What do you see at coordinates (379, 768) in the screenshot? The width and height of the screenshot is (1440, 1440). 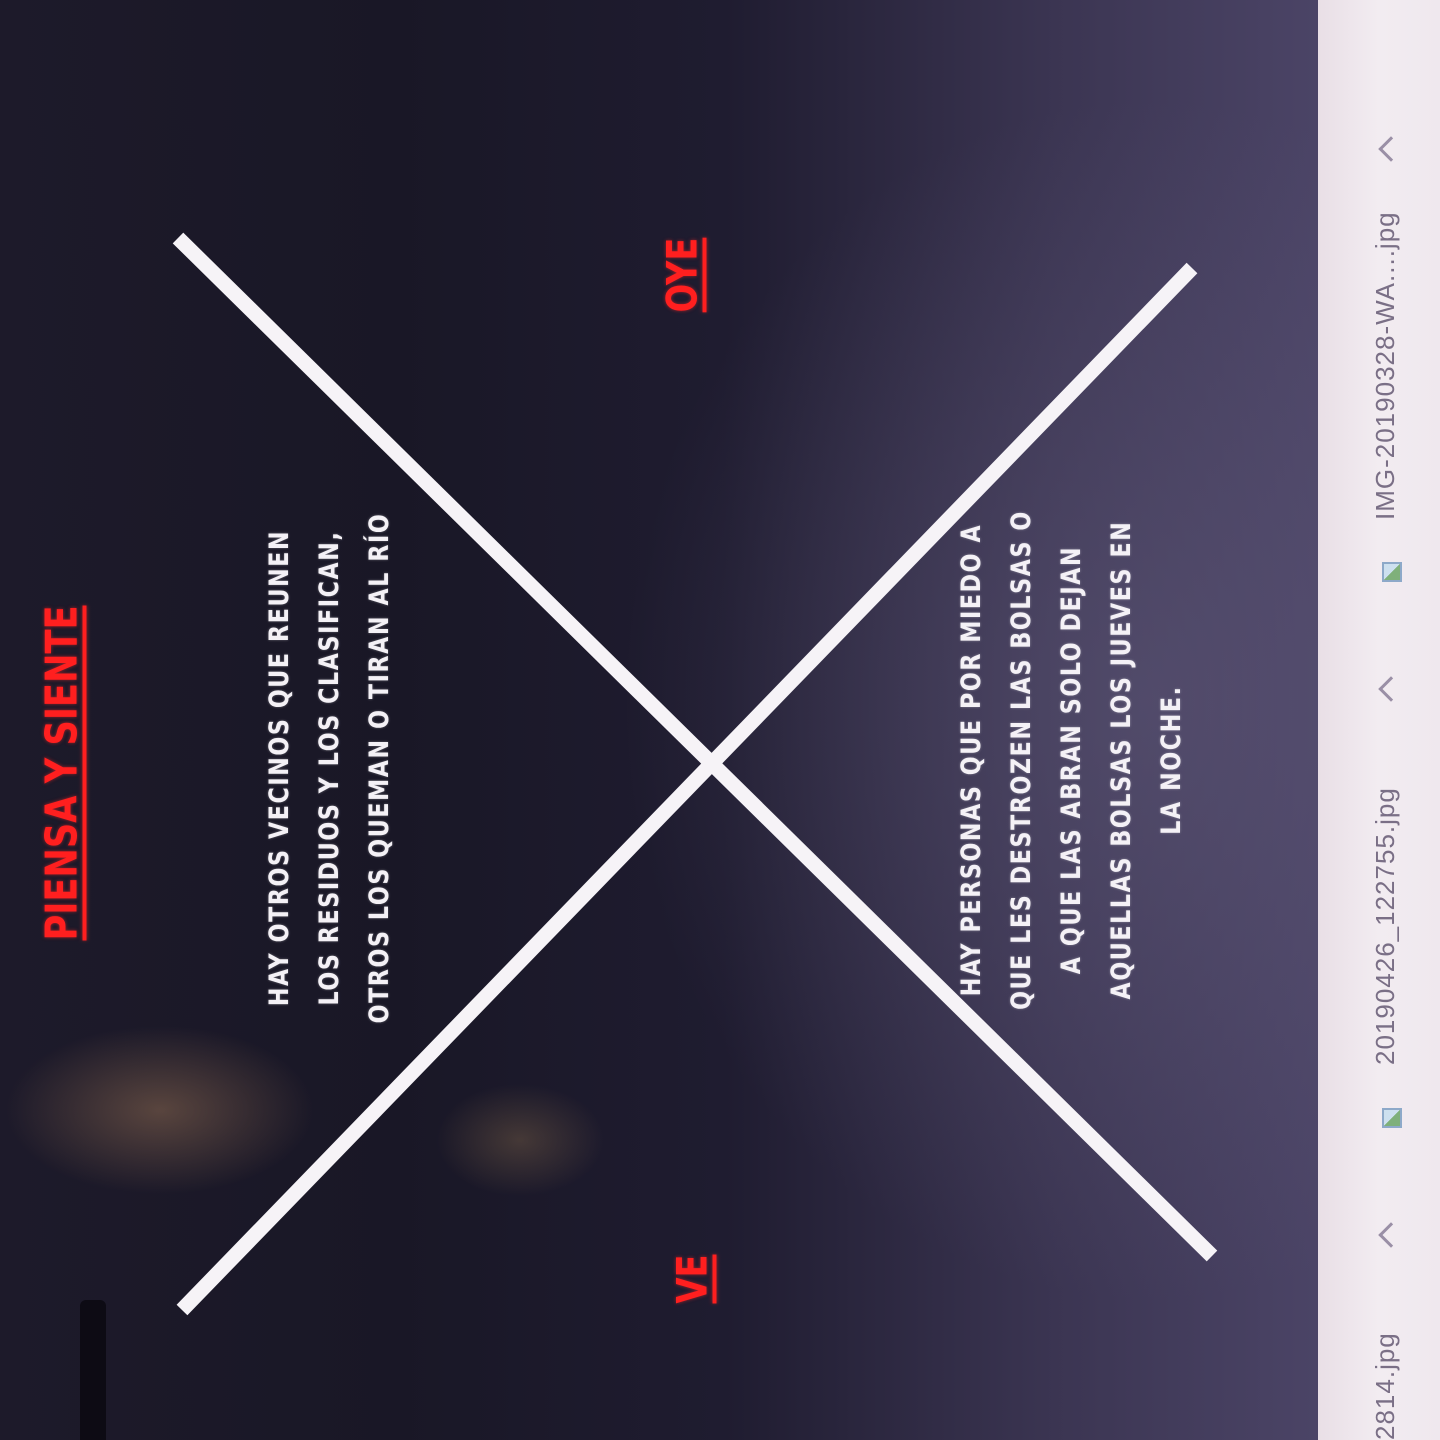 I see `text-line: OTROS LOS QUEMAN O TIRAN AL RÍO` at bounding box center [379, 768].